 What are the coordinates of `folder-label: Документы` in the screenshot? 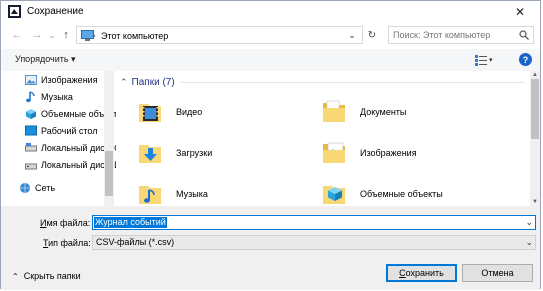 It's located at (383, 112).